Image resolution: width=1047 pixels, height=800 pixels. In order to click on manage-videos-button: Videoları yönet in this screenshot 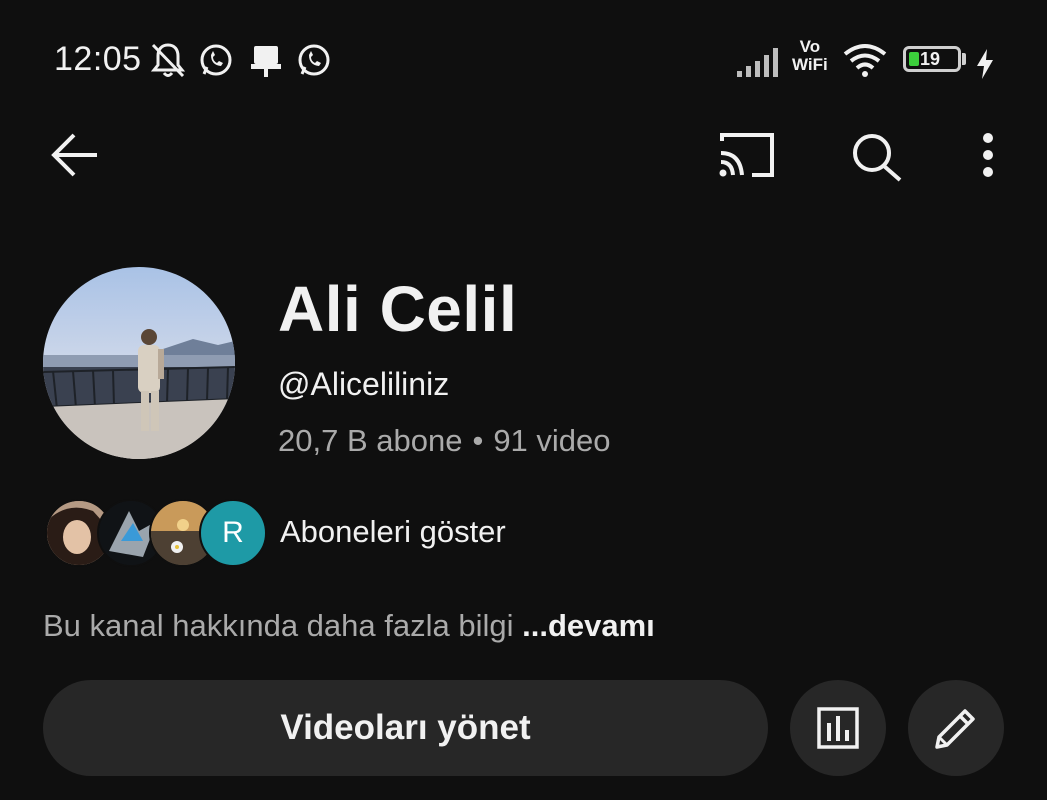, I will do `click(405, 728)`.